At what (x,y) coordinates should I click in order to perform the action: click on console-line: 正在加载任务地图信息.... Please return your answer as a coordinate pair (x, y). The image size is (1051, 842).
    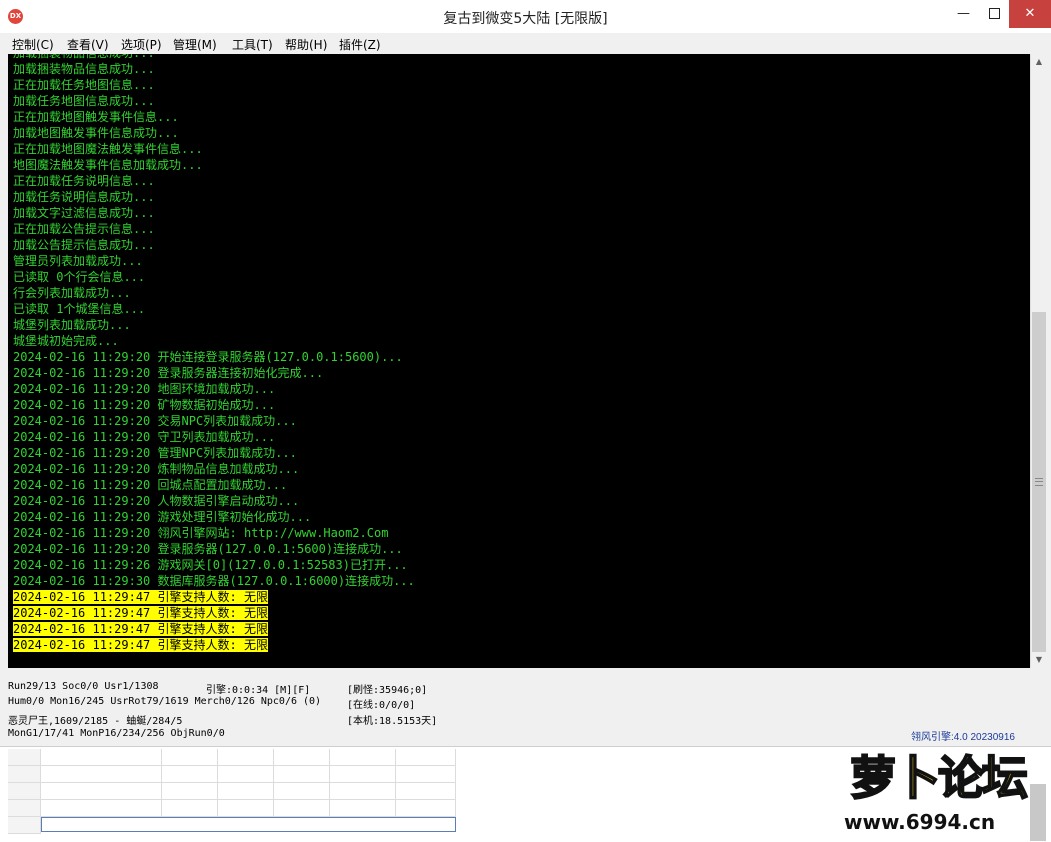
    Looking at the image, I should click on (214, 85).